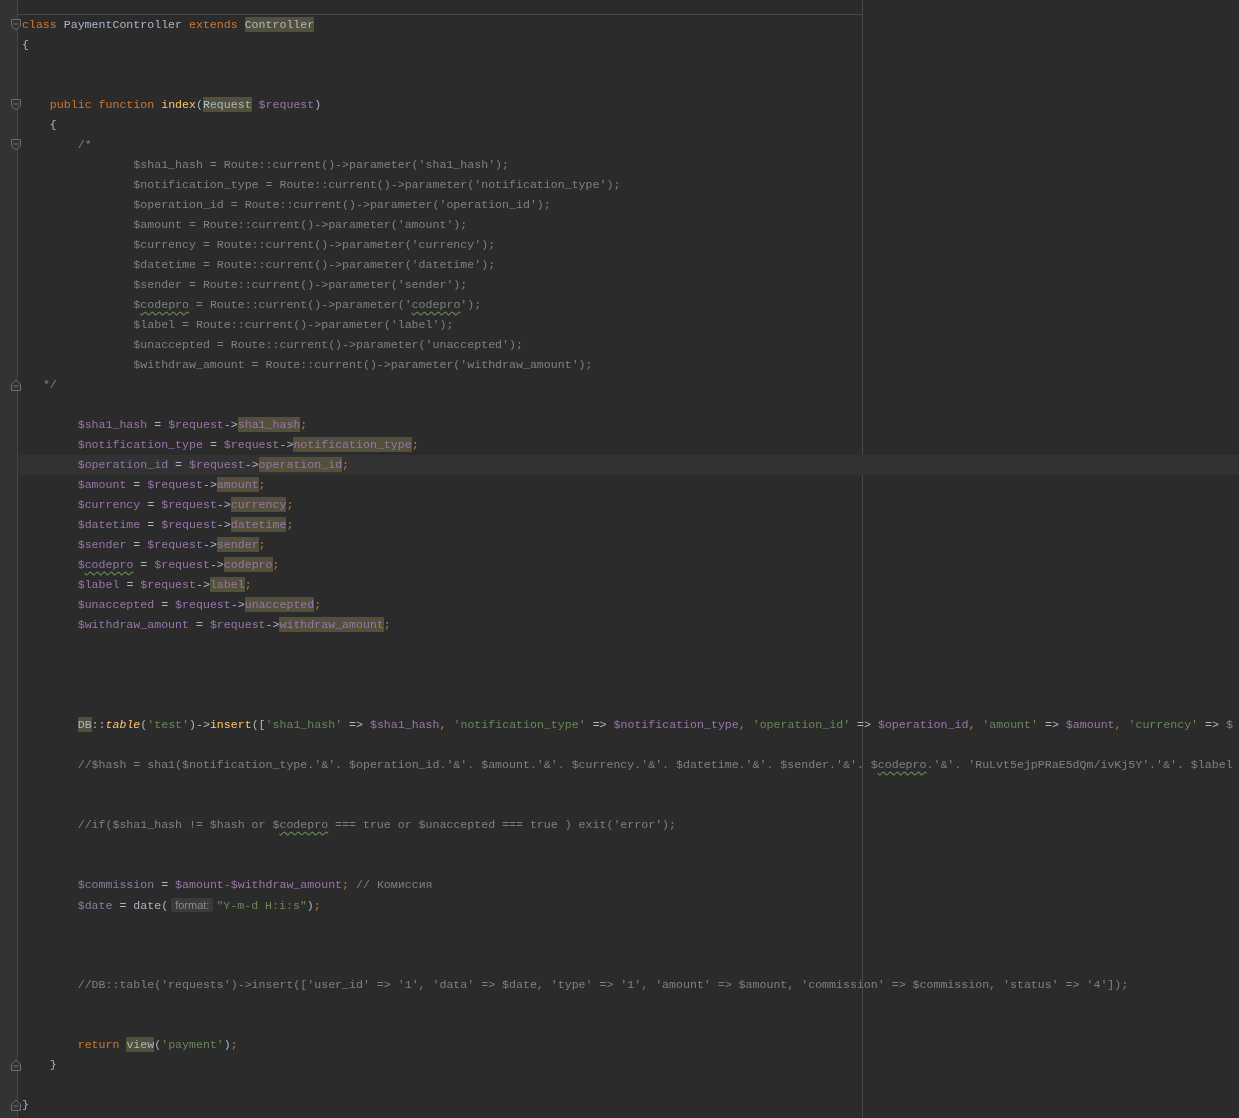 This screenshot has height=1118, width=1239. Describe the element at coordinates (307, 305) in the screenshot. I see `code-line: $codepro = Route::current()->parameter('codepro');` at that location.